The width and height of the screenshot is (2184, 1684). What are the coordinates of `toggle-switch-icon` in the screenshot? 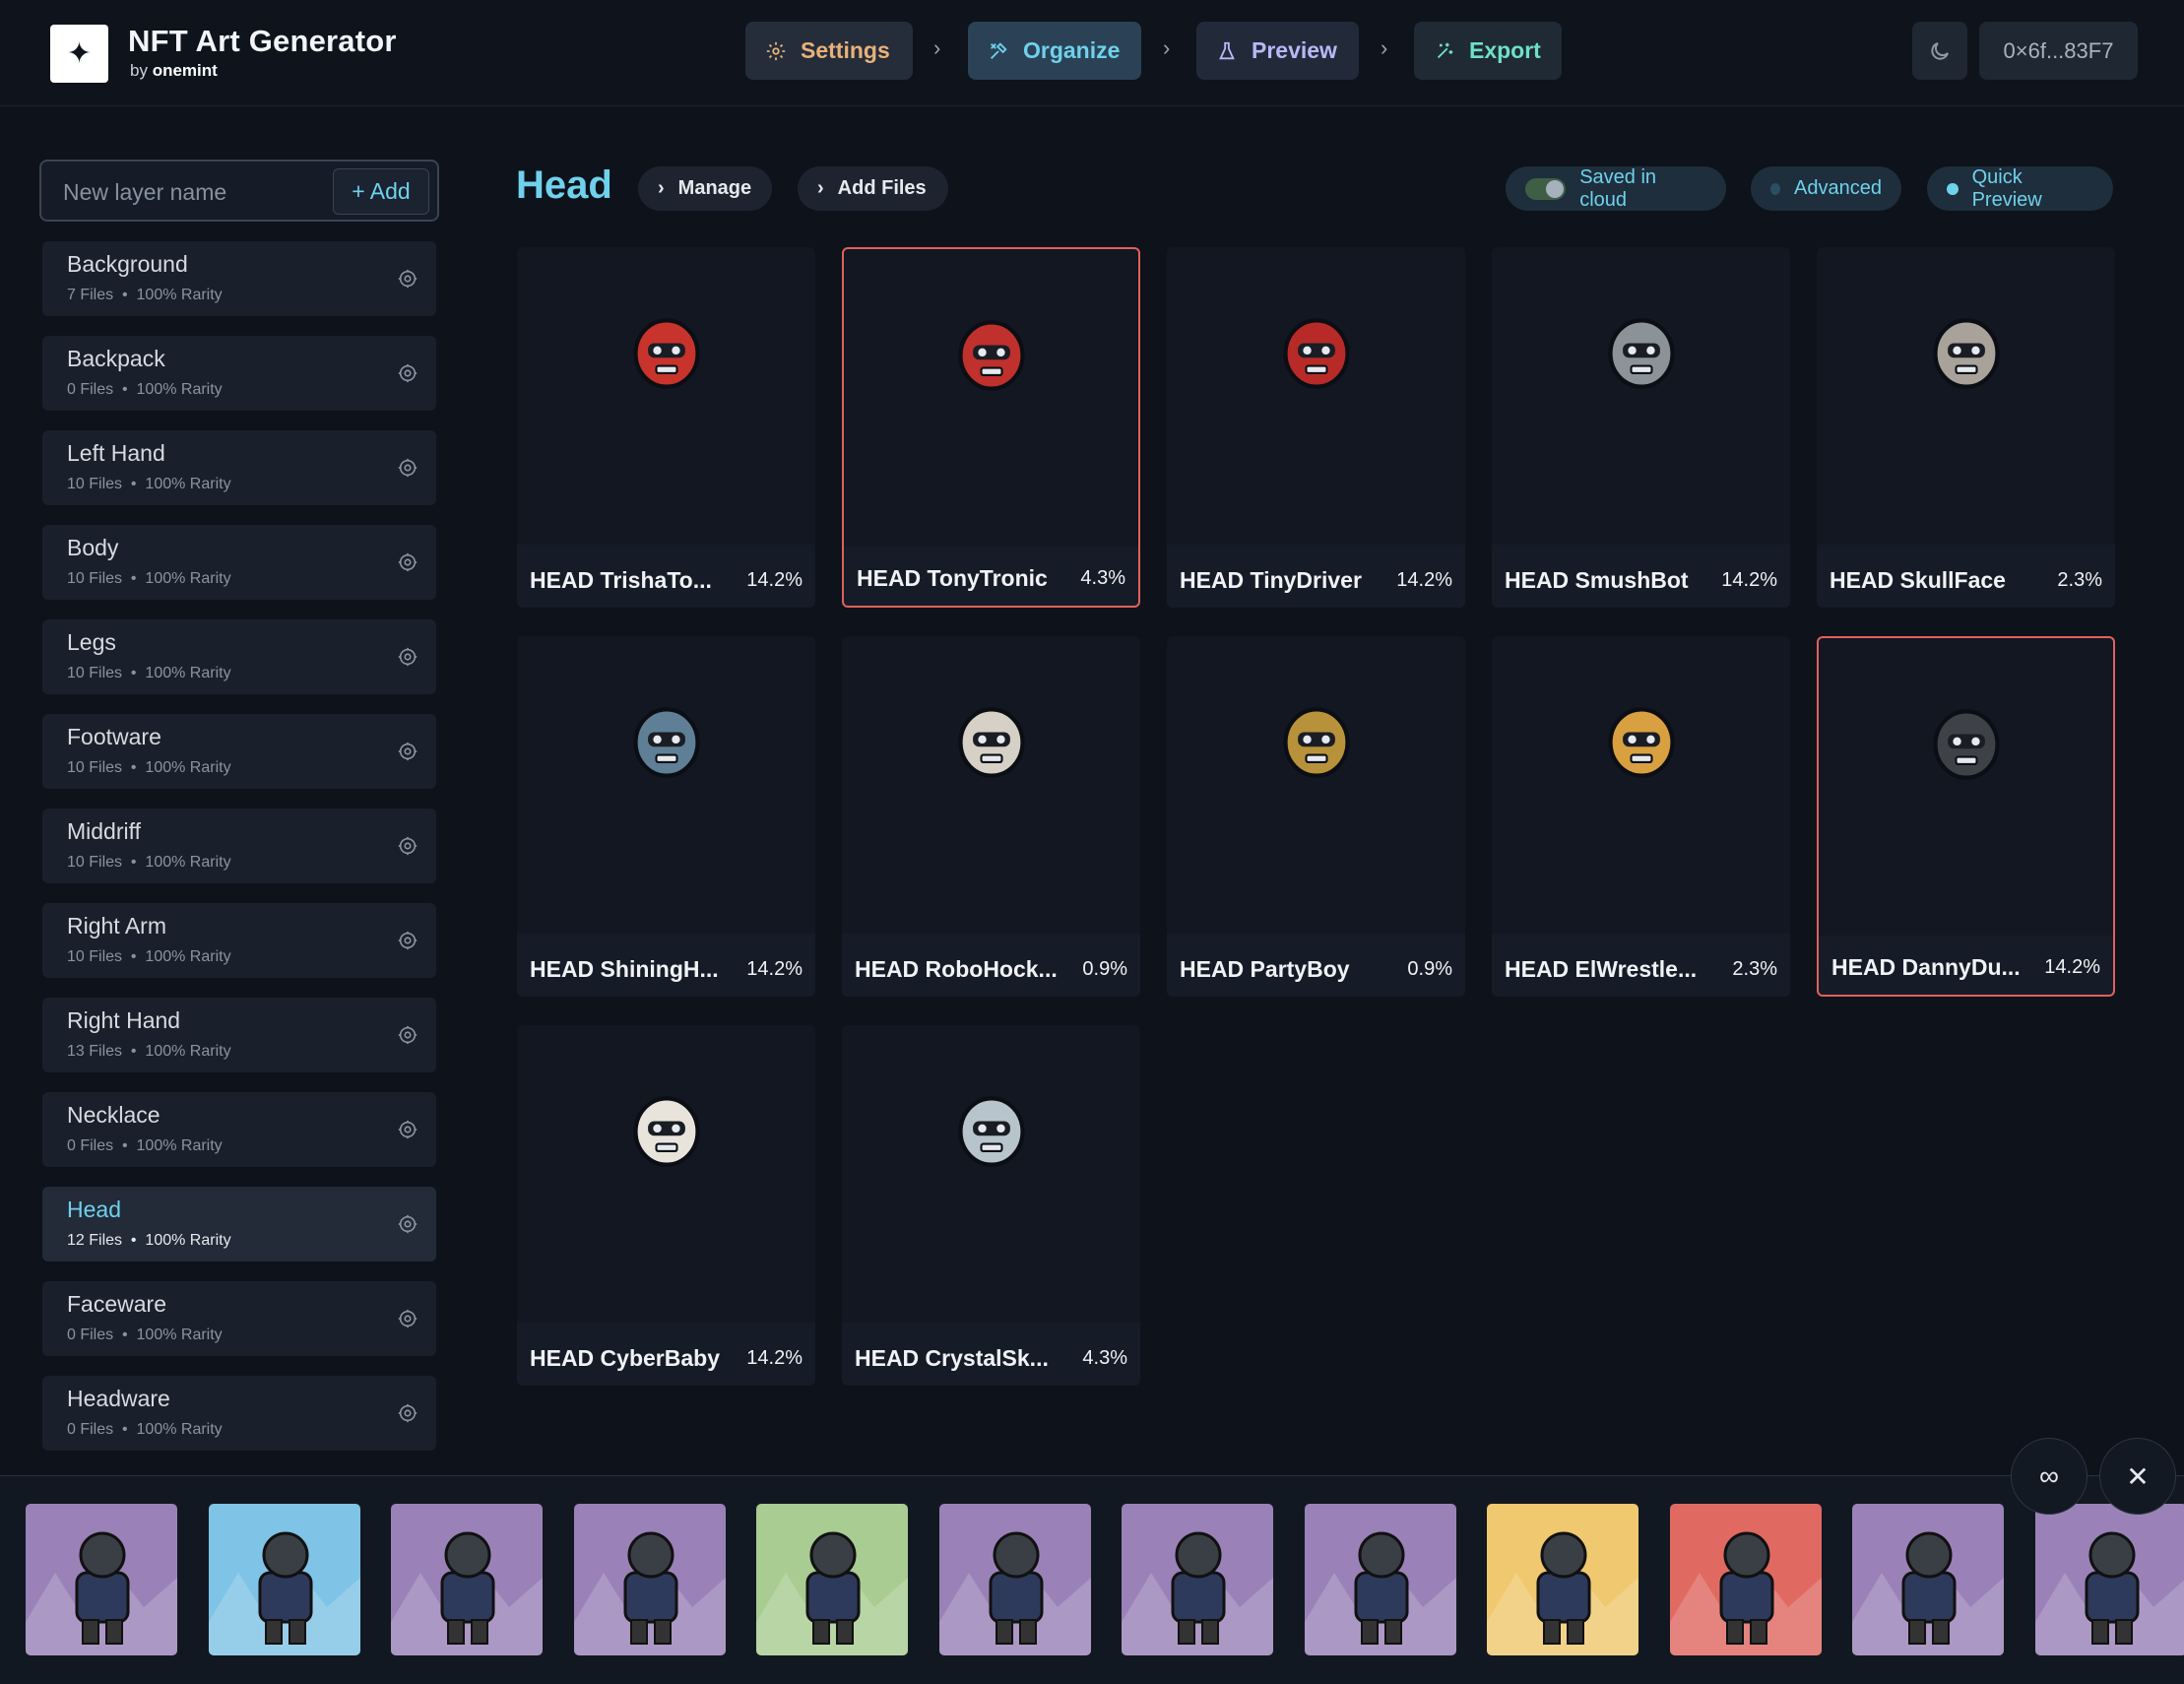 It's located at (1546, 188).